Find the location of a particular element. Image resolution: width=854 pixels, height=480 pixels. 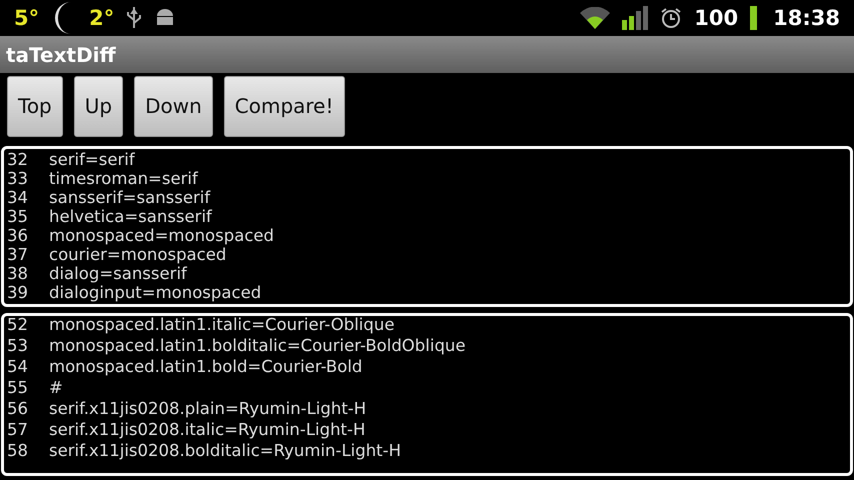

line-text: serif.x11jis0208.italic=Ryumin-Light-H is located at coordinates (207, 429).